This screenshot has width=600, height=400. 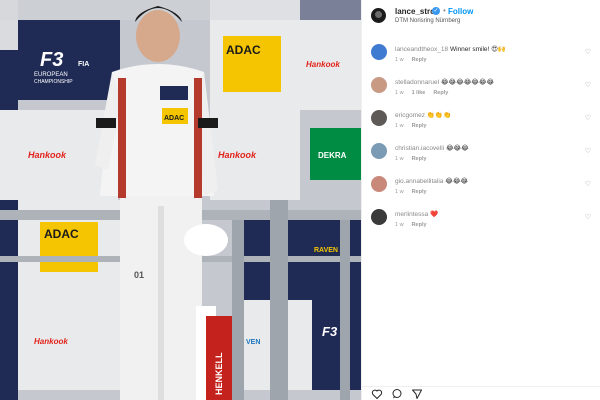 I want to click on f3-sub2-text: CHAMPIONSHIP, so click(x=53, y=82).